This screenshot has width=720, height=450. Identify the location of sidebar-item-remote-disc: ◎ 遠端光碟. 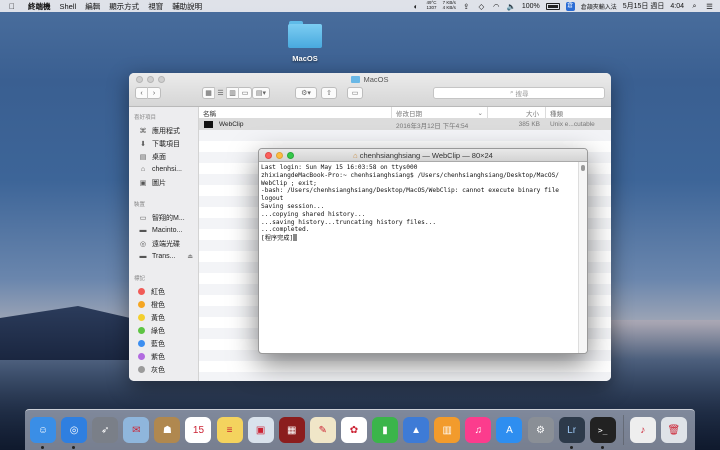
(163, 243).